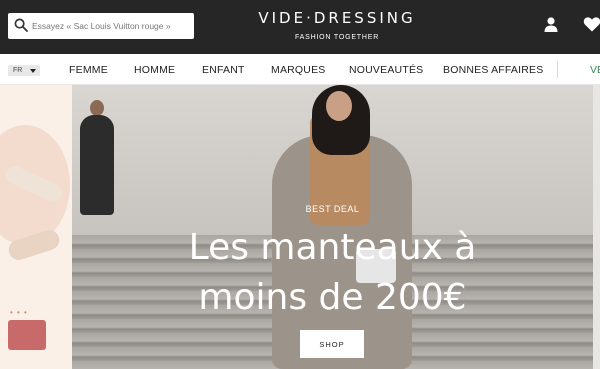 This screenshot has height=369, width=600. I want to click on search-input, so click(111, 26).